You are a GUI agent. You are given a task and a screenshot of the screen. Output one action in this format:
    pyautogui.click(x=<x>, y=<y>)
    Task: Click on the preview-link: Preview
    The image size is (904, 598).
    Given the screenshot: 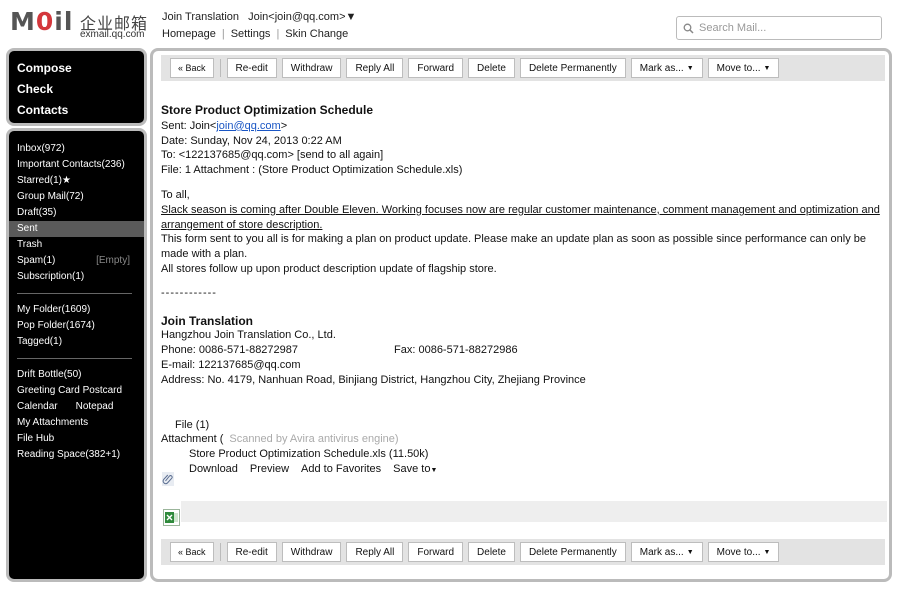 What is the action you would take?
    pyautogui.click(x=269, y=470)
    